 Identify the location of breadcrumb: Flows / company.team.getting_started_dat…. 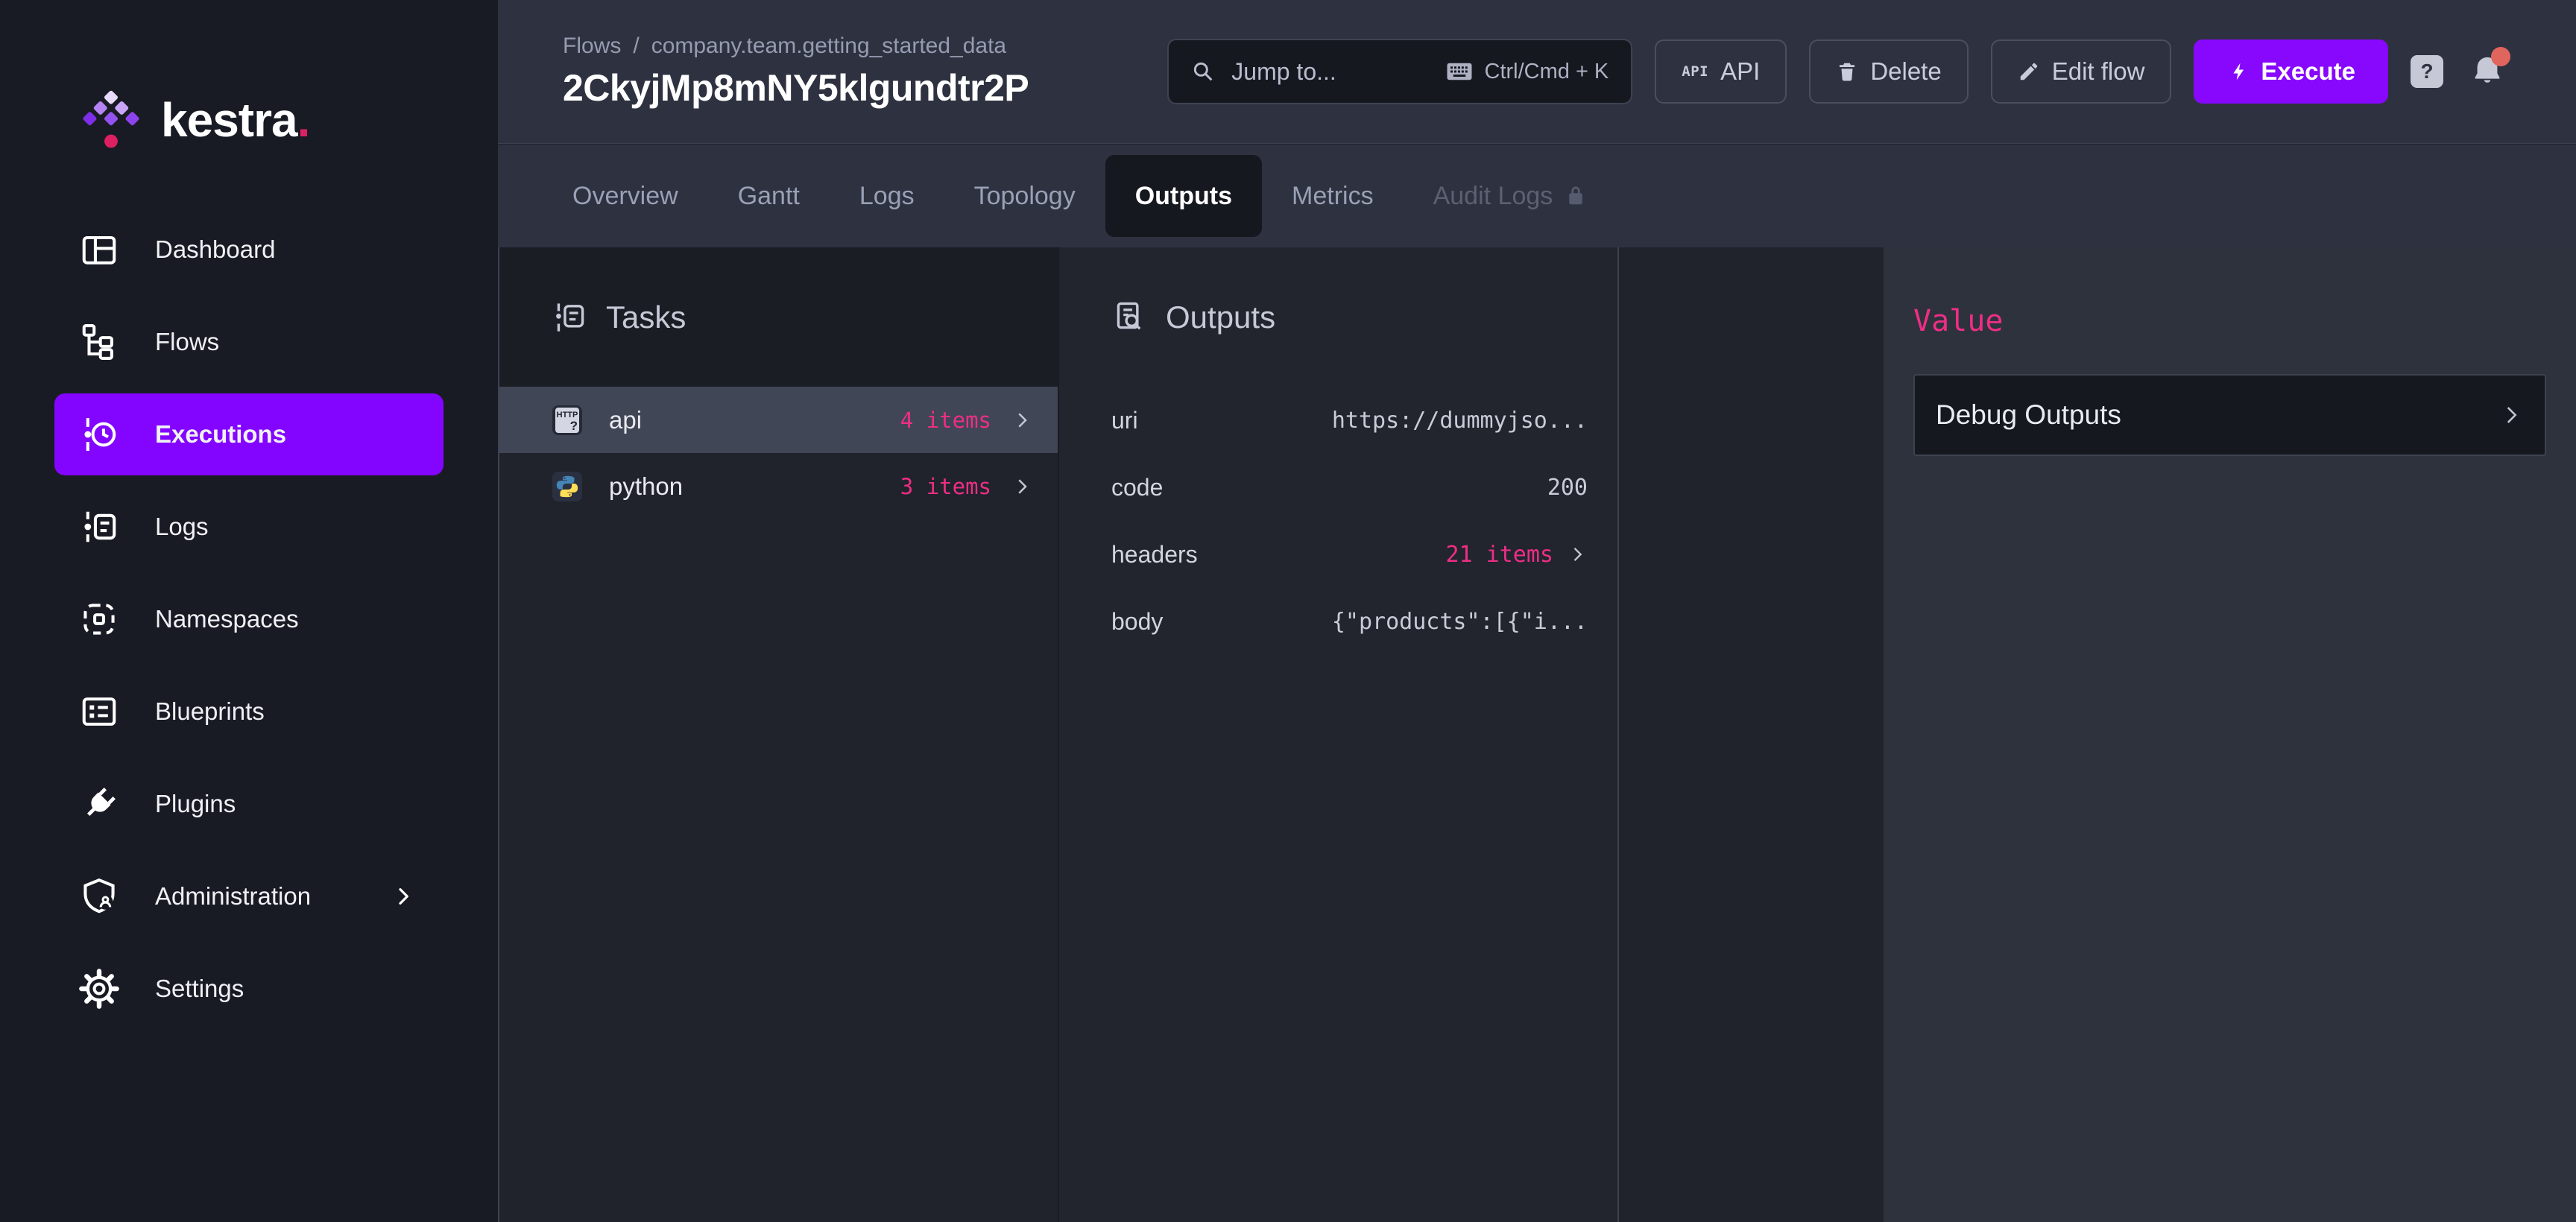
(854, 46).